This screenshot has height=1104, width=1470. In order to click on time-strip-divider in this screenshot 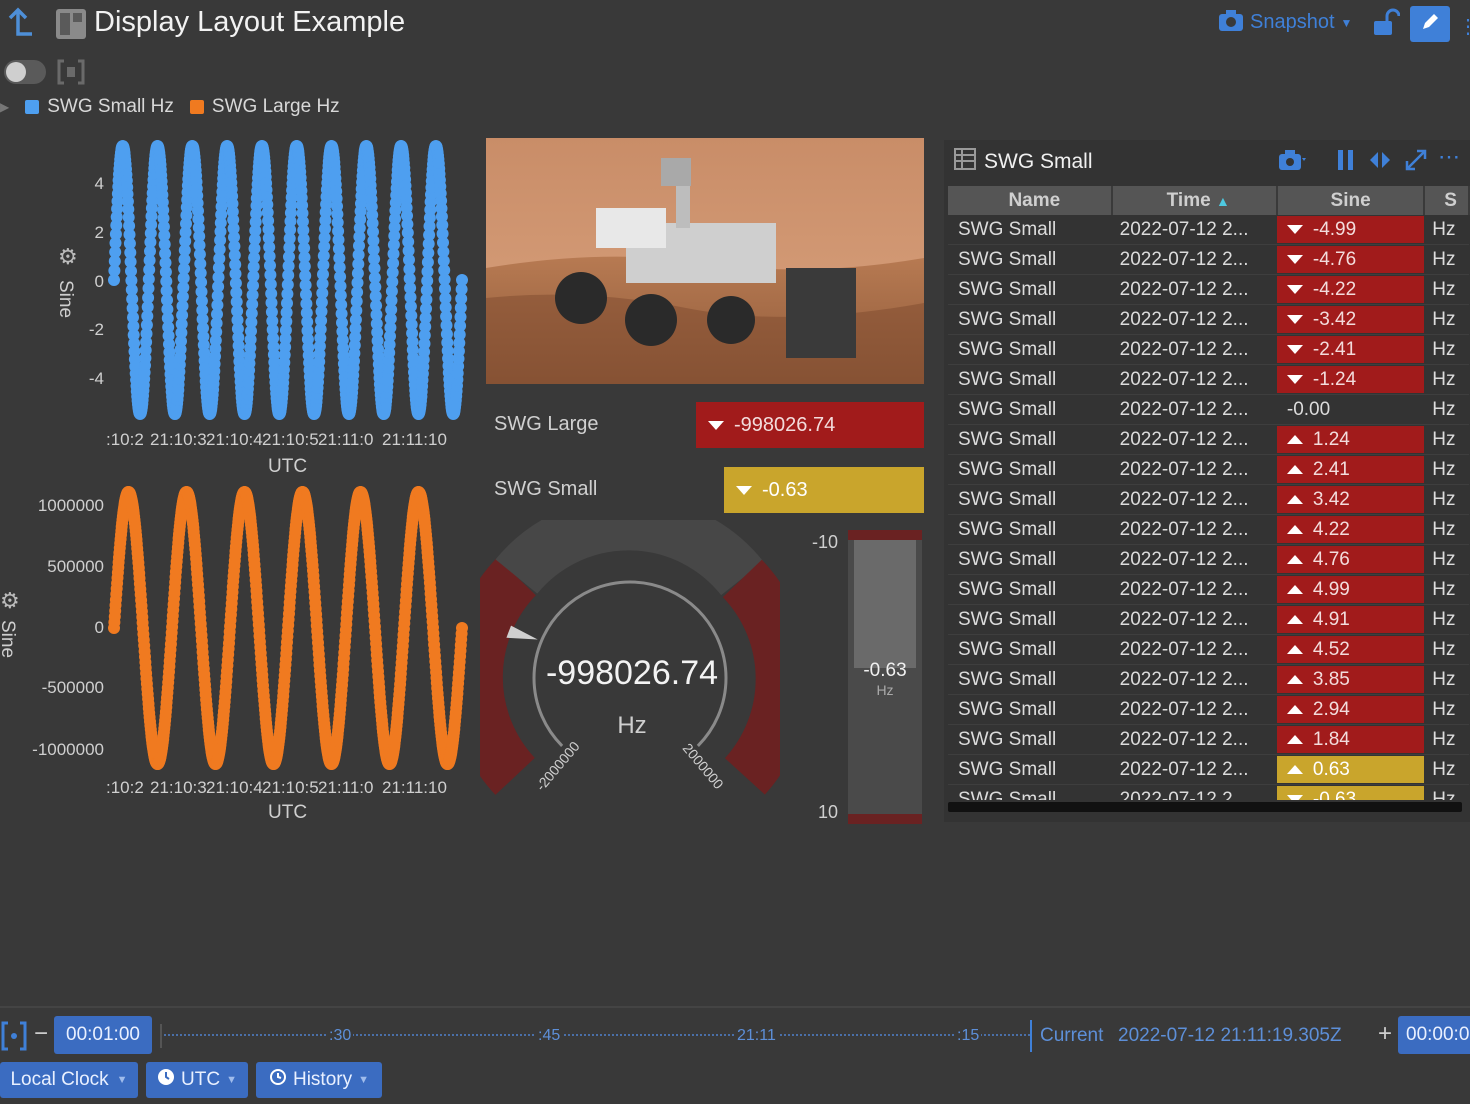, I will do `click(735, 1007)`.